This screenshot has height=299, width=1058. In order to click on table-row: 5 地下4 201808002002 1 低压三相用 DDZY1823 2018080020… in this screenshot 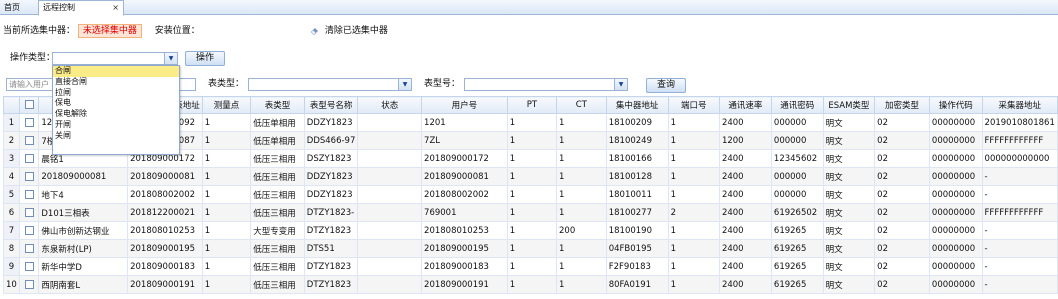, I will do `click(530, 194)`.